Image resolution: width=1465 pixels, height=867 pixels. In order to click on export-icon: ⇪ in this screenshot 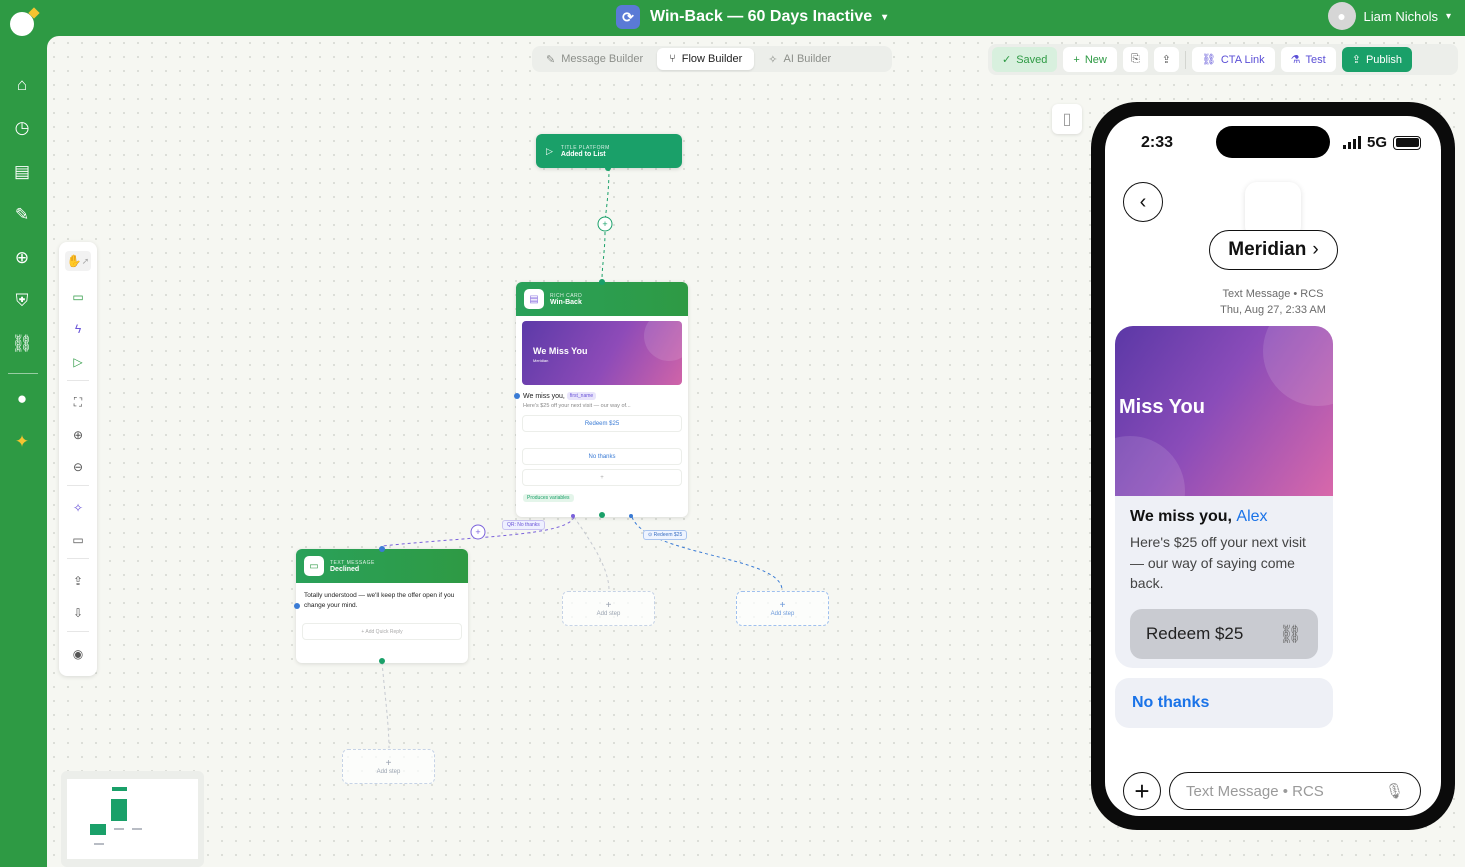, I will do `click(78, 581)`.